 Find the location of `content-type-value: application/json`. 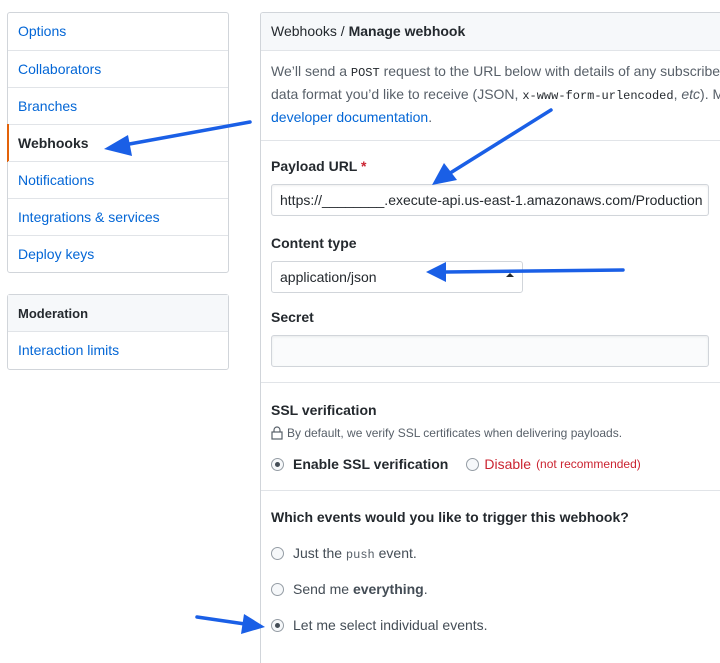

content-type-value: application/json is located at coordinates (328, 277).